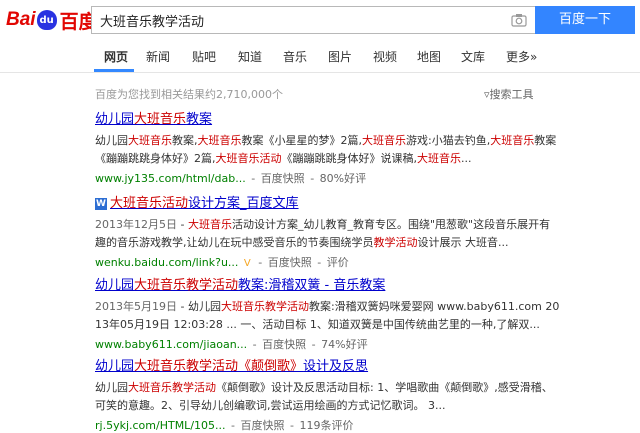  I want to click on tab-tieba: 贴吧, so click(204, 56).